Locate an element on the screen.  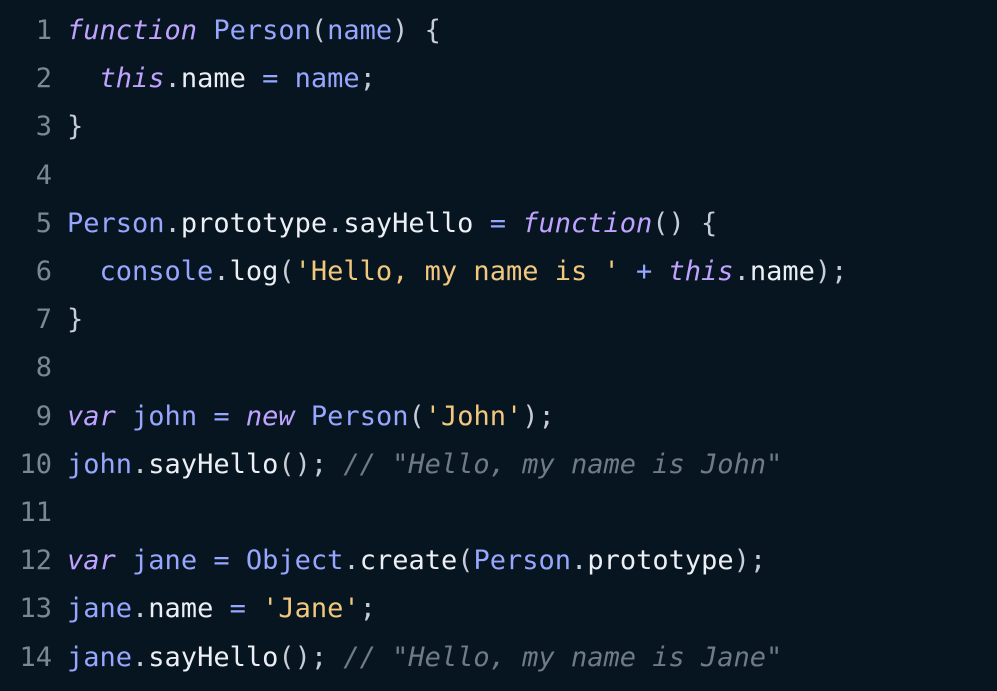
line-code: var john = new Person('John'); is located at coordinates (311, 417).